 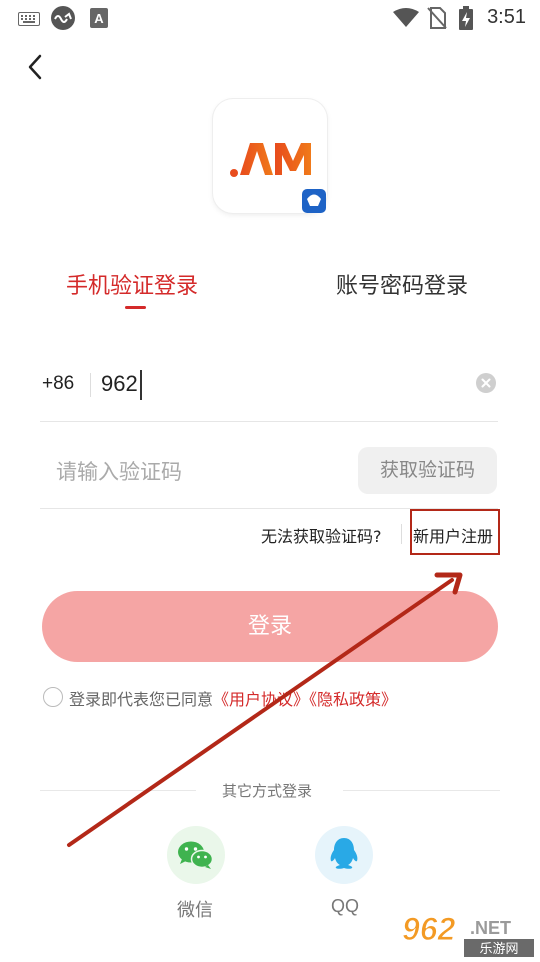 I want to click on tab-password-login: 账号密码登录, so click(x=402, y=284).